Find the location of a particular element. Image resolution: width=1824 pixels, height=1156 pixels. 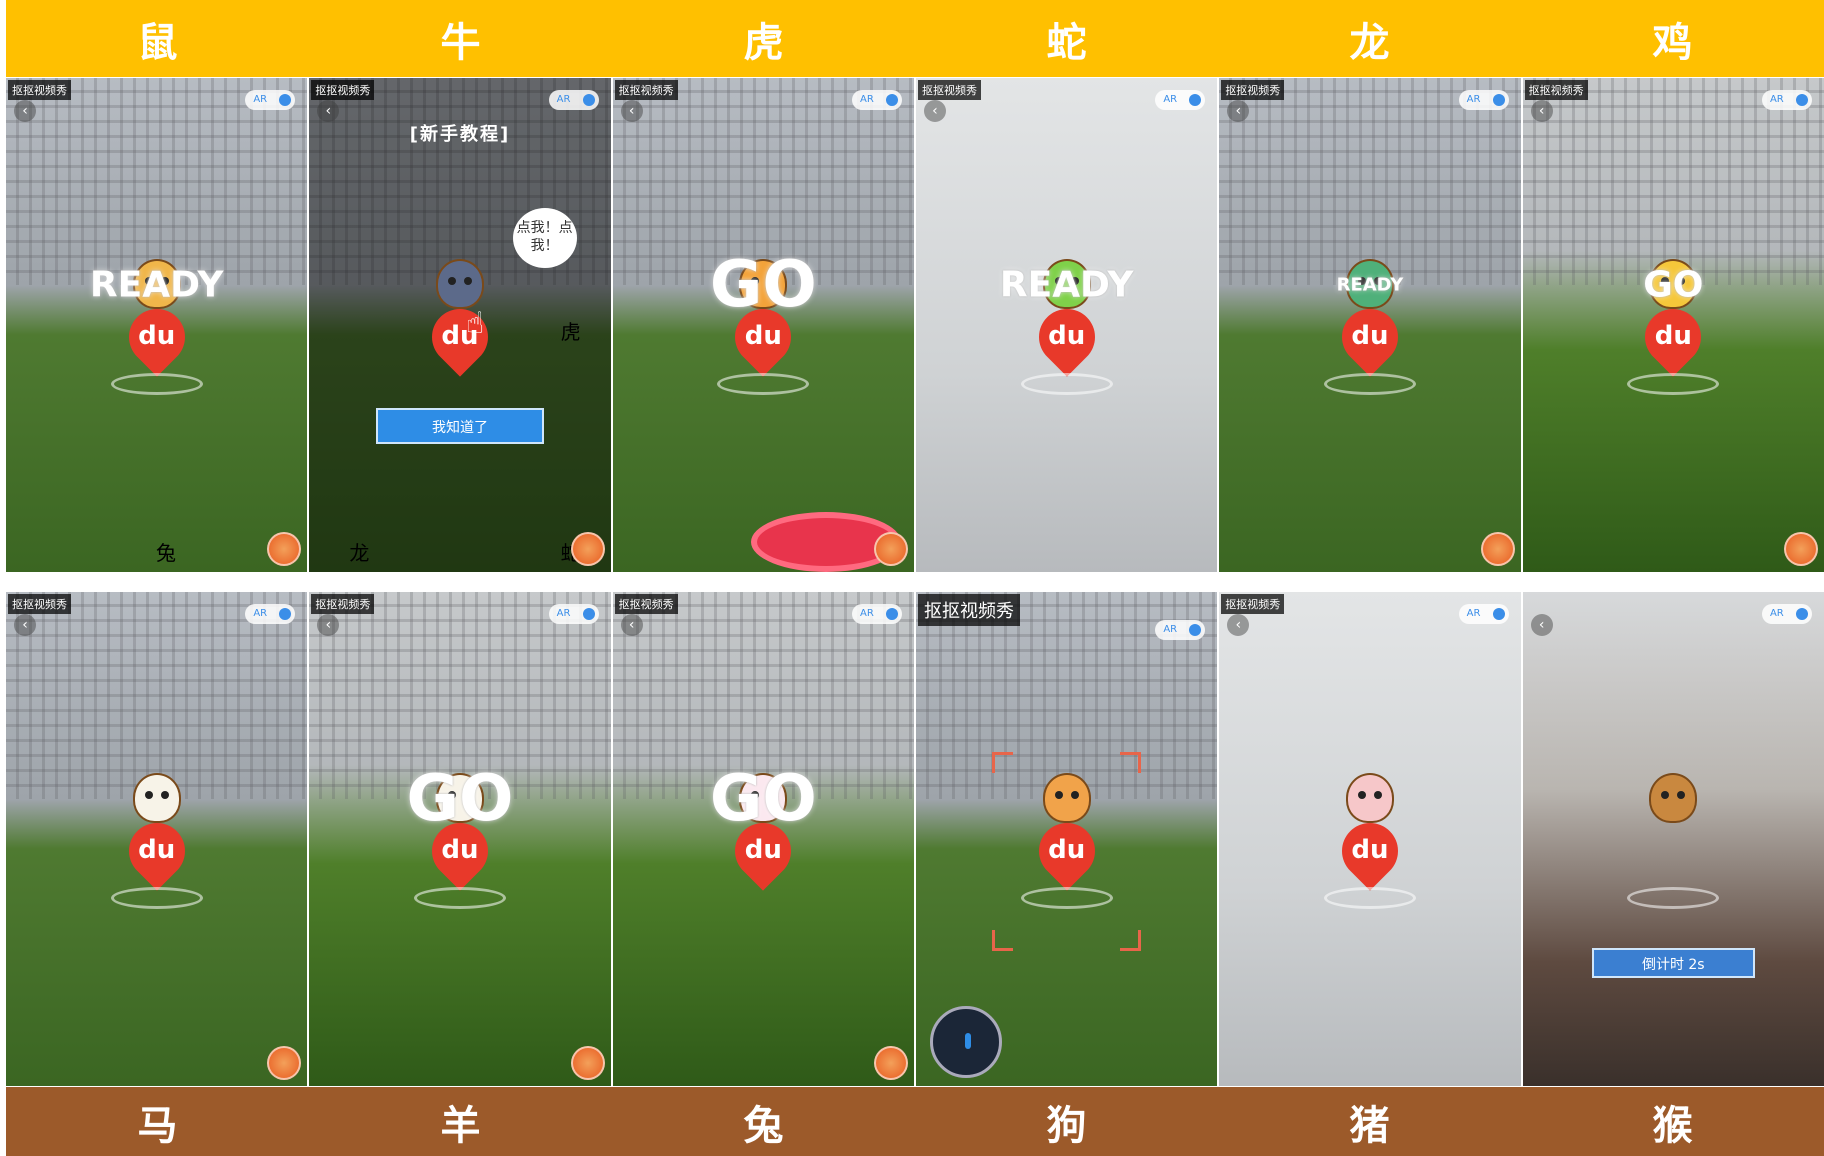

zodiac-label: 兔 is located at coordinates (763, 1125).